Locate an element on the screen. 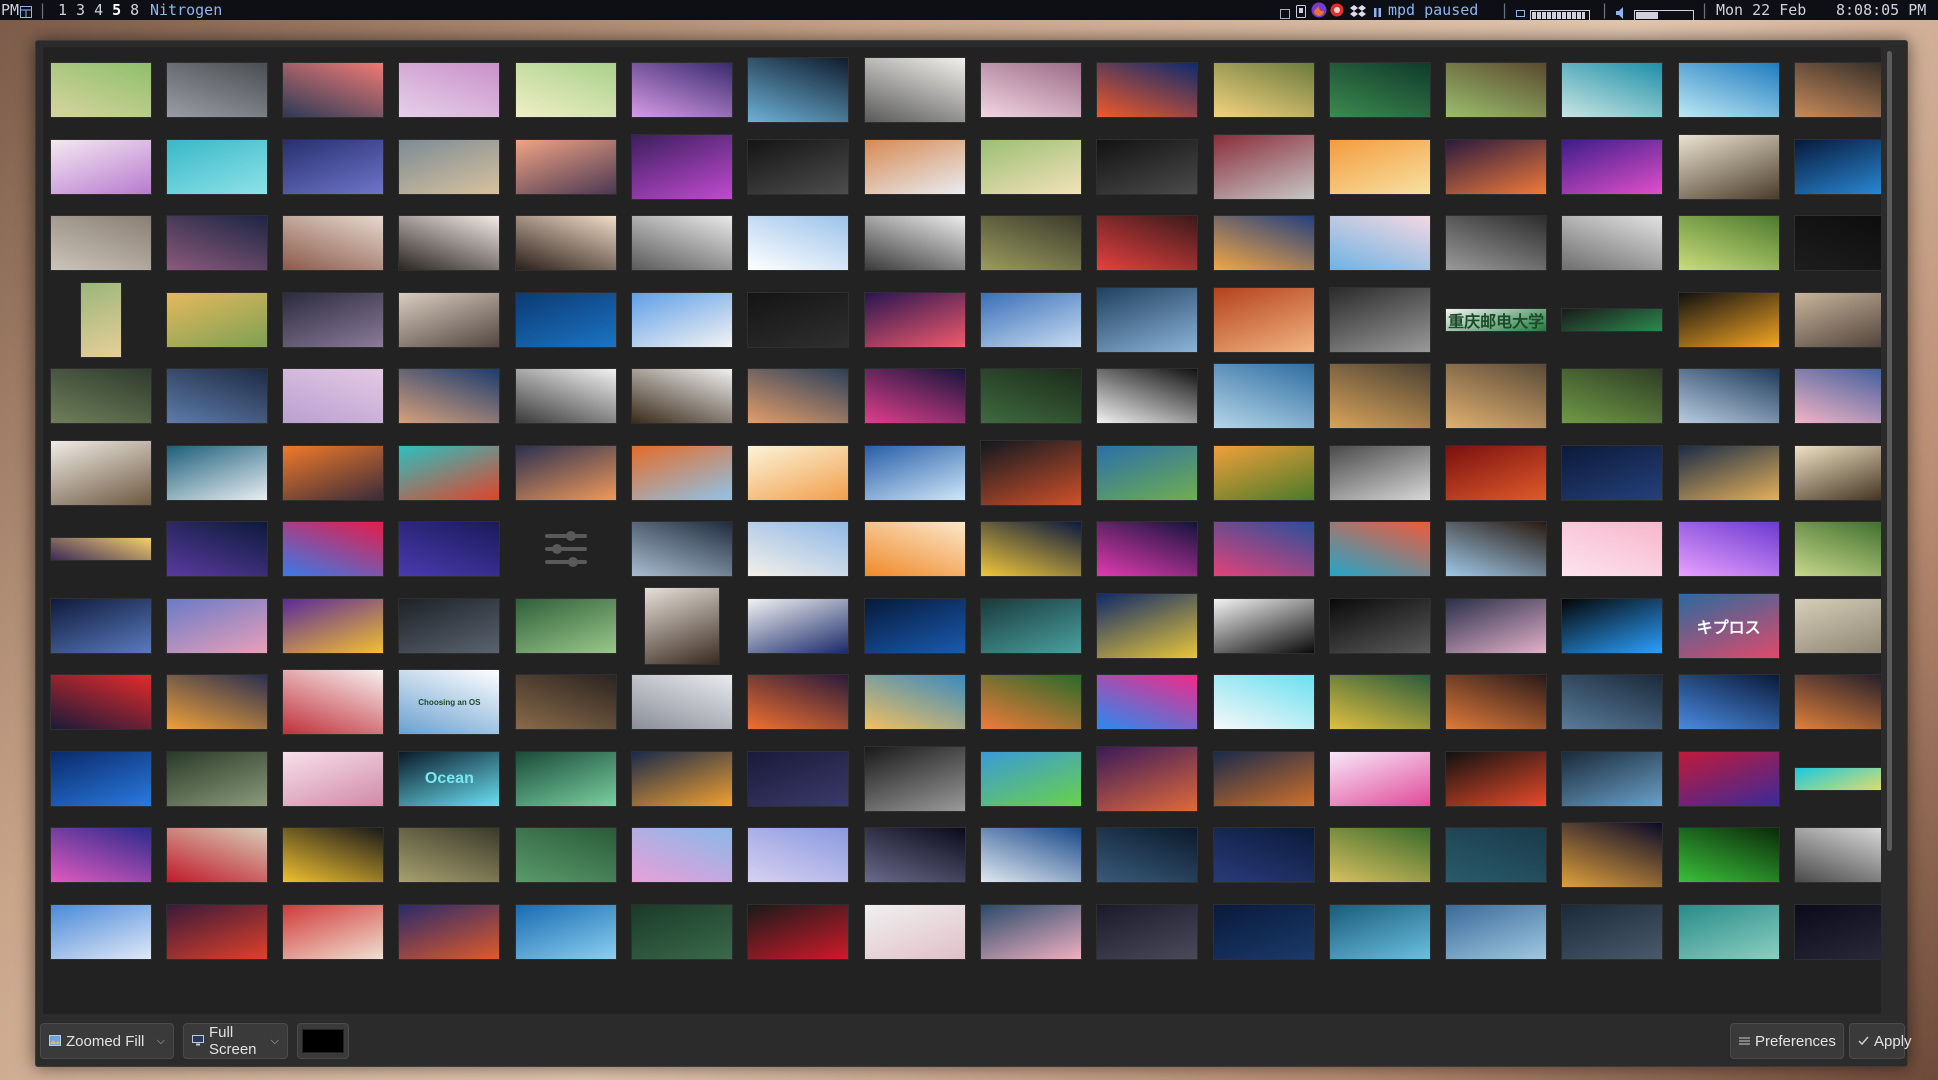 Image resolution: width=1938 pixels, height=1080 pixels. wallpaper-cell: Ocean is located at coordinates (449, 779).